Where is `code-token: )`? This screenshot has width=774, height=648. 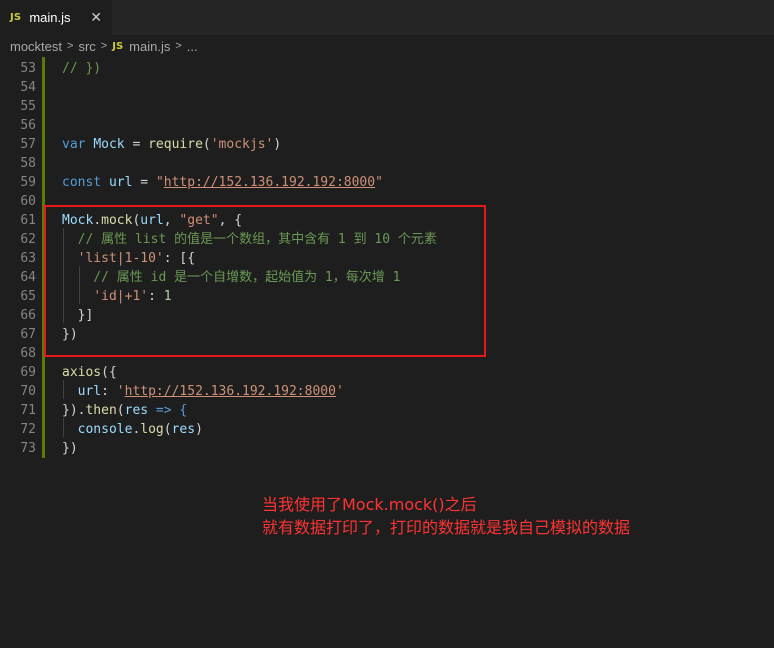
code-token: ) is located at coordinates (277, 144).